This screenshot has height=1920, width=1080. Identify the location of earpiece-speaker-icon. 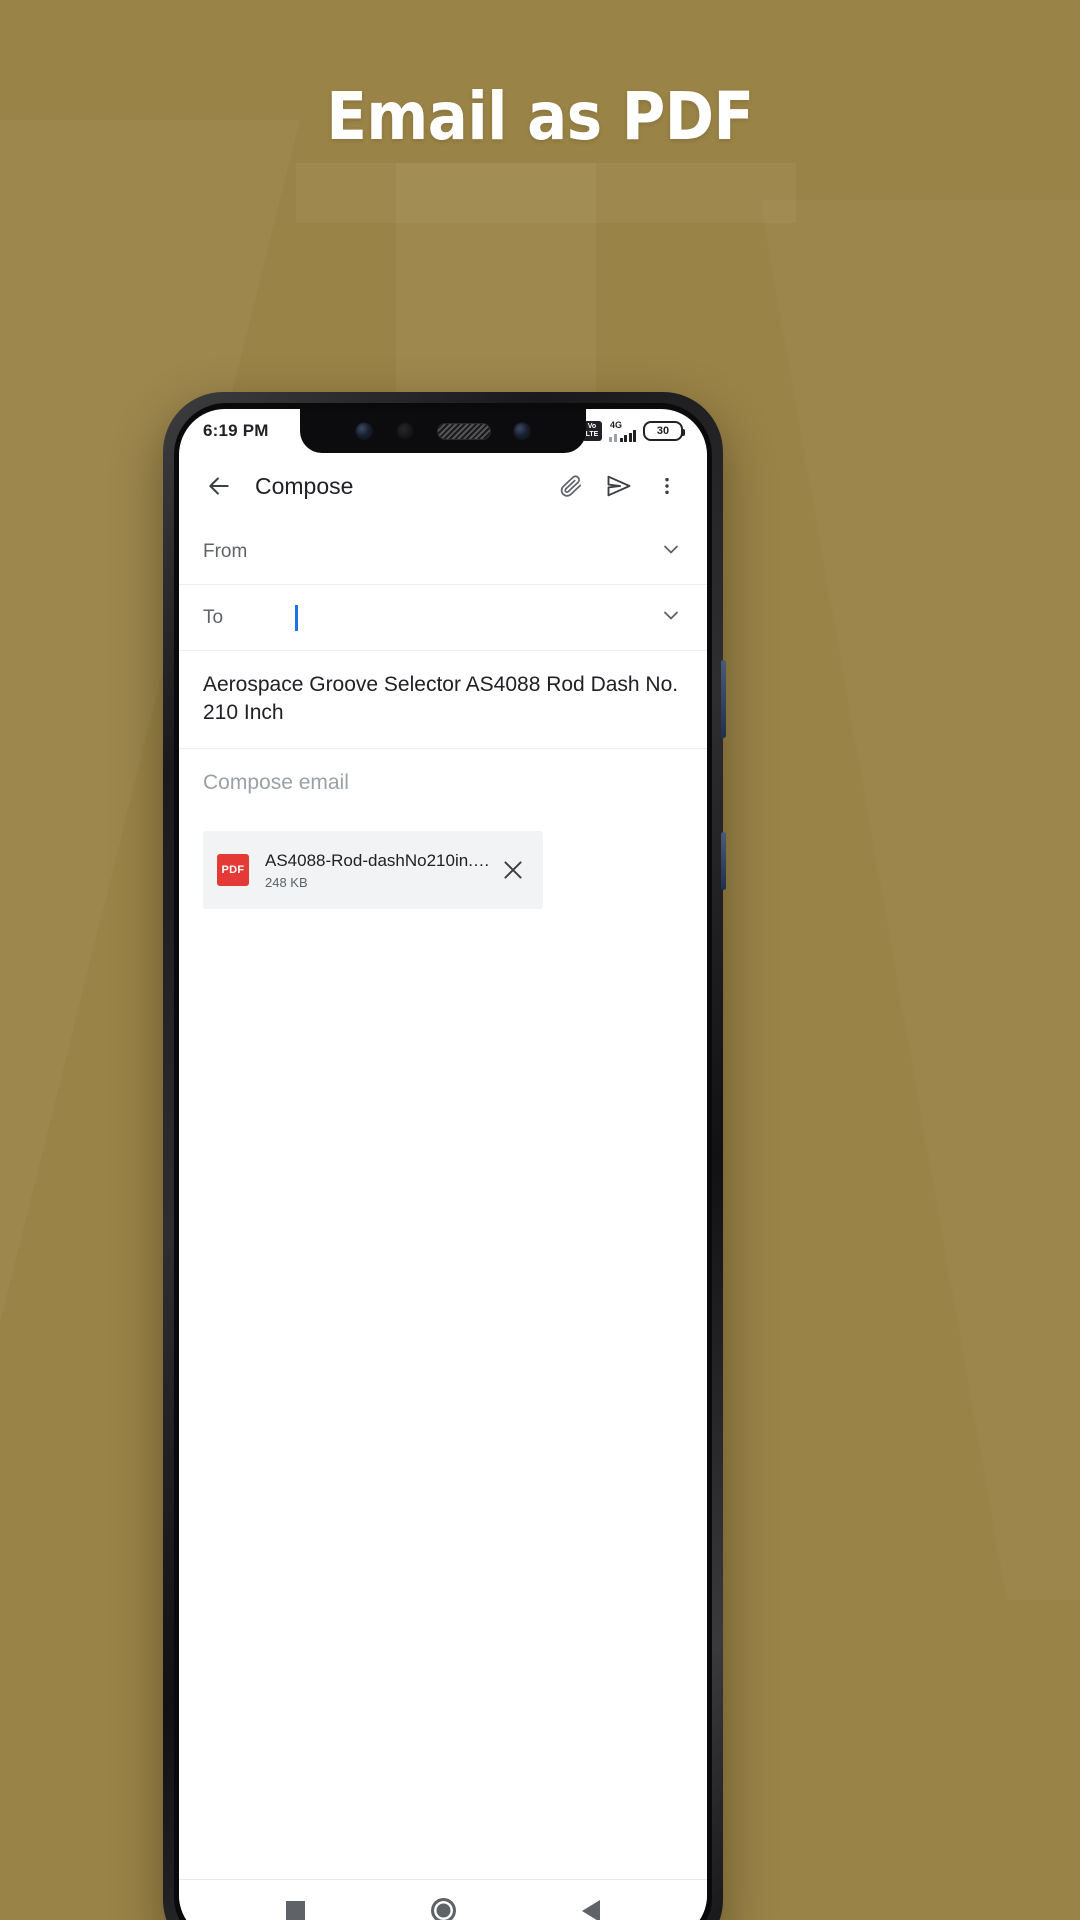
(463, 431).